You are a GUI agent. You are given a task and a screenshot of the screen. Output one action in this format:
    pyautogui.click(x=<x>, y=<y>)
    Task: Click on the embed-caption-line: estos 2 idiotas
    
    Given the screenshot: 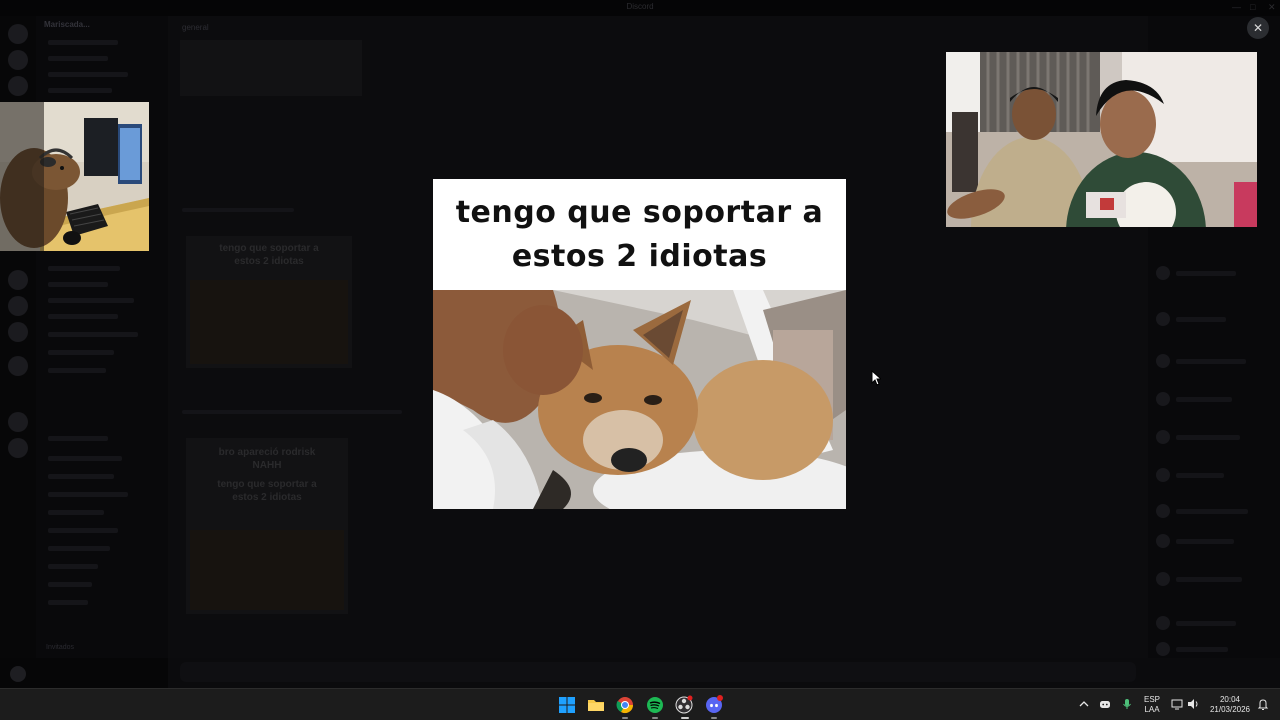 What is the action you would take?
    pyautogui.click(x=269, y=261)
    